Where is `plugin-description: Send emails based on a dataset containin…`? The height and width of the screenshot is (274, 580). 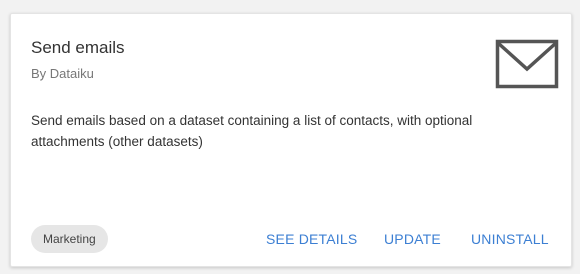
plugin-description: Send emails based on a dataset containin… is located at coordinates (252, 131).